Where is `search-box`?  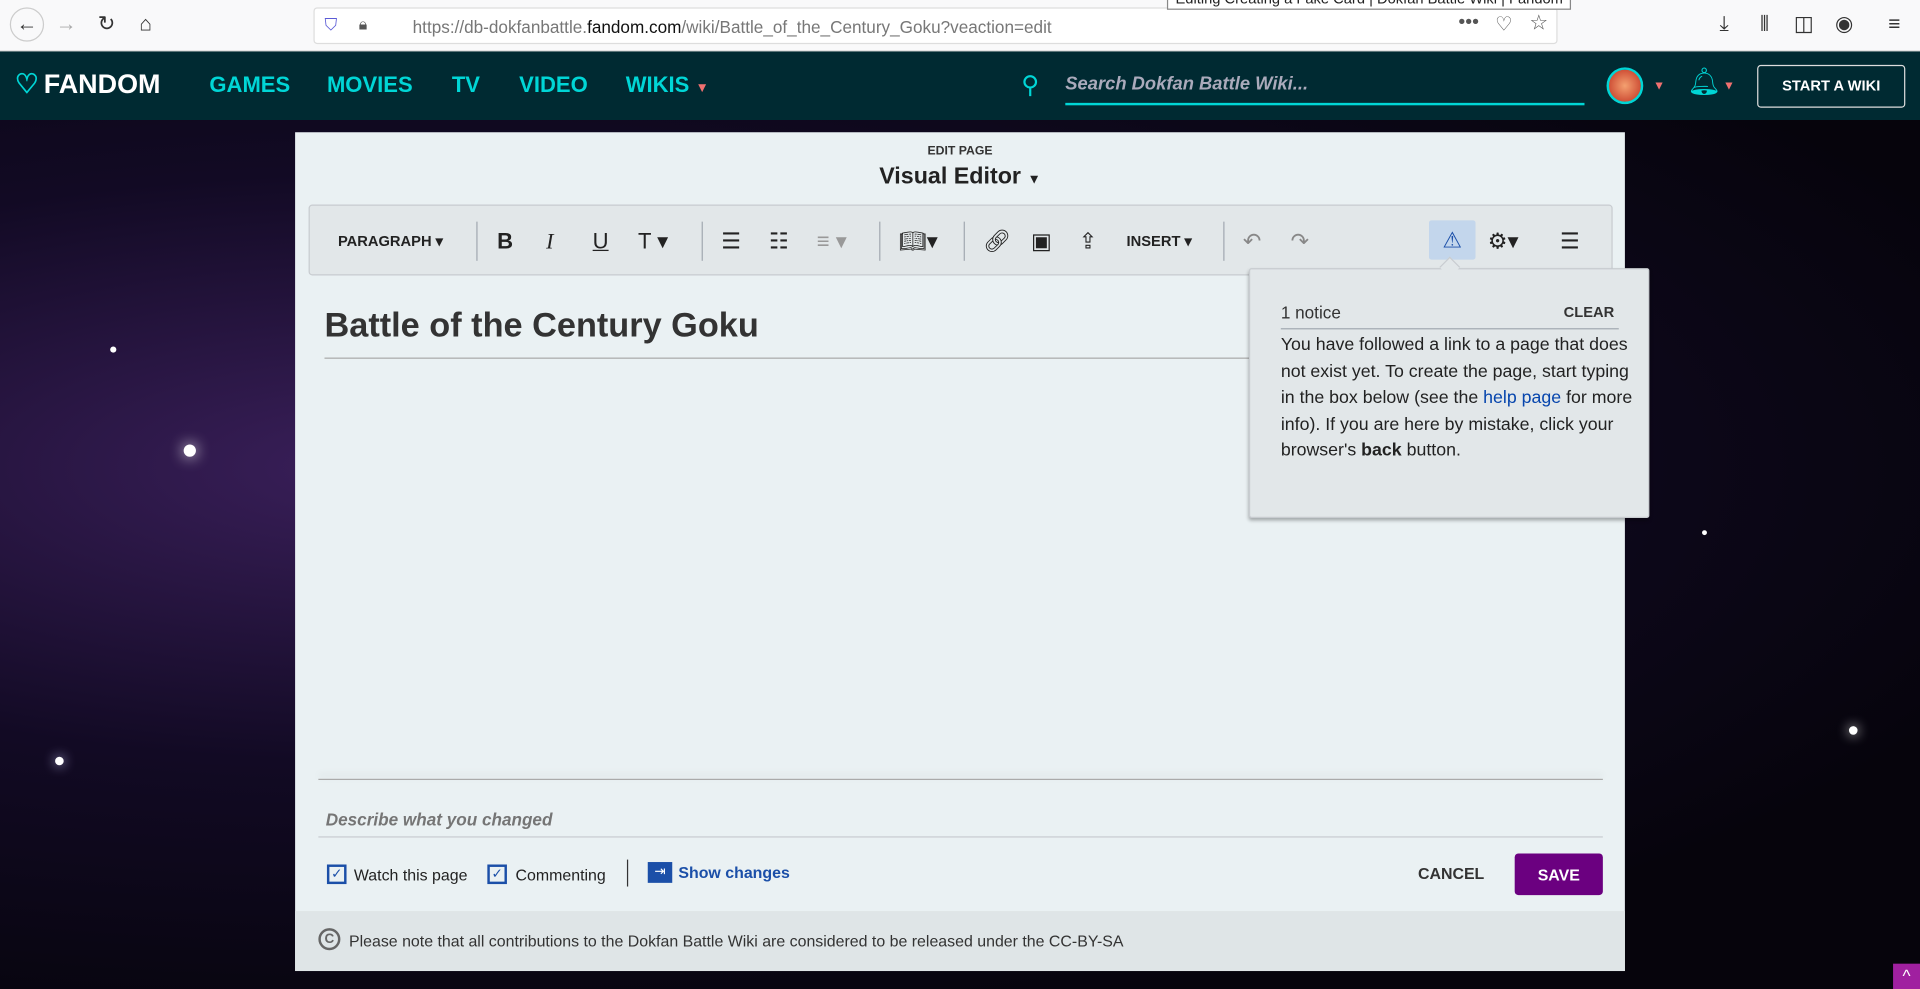 search-box is located at coordinates (1325, 85).